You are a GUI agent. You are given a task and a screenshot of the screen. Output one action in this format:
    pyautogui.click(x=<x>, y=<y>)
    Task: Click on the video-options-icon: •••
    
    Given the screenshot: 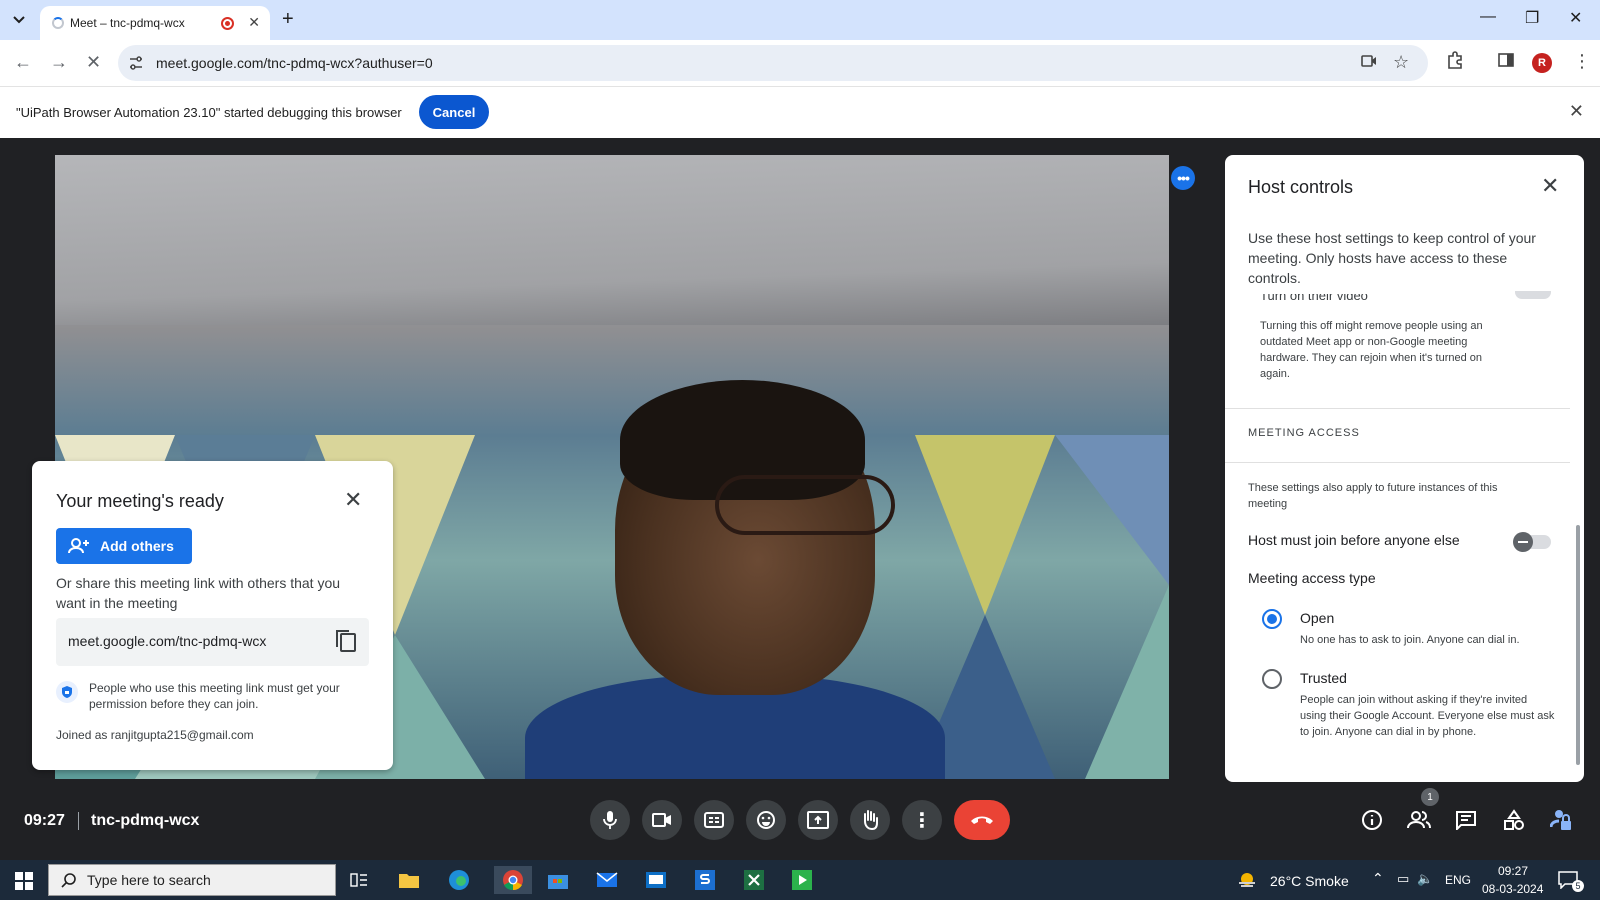 What is the action you would take?
    pyautogui.click(x=1183, y=178)
    